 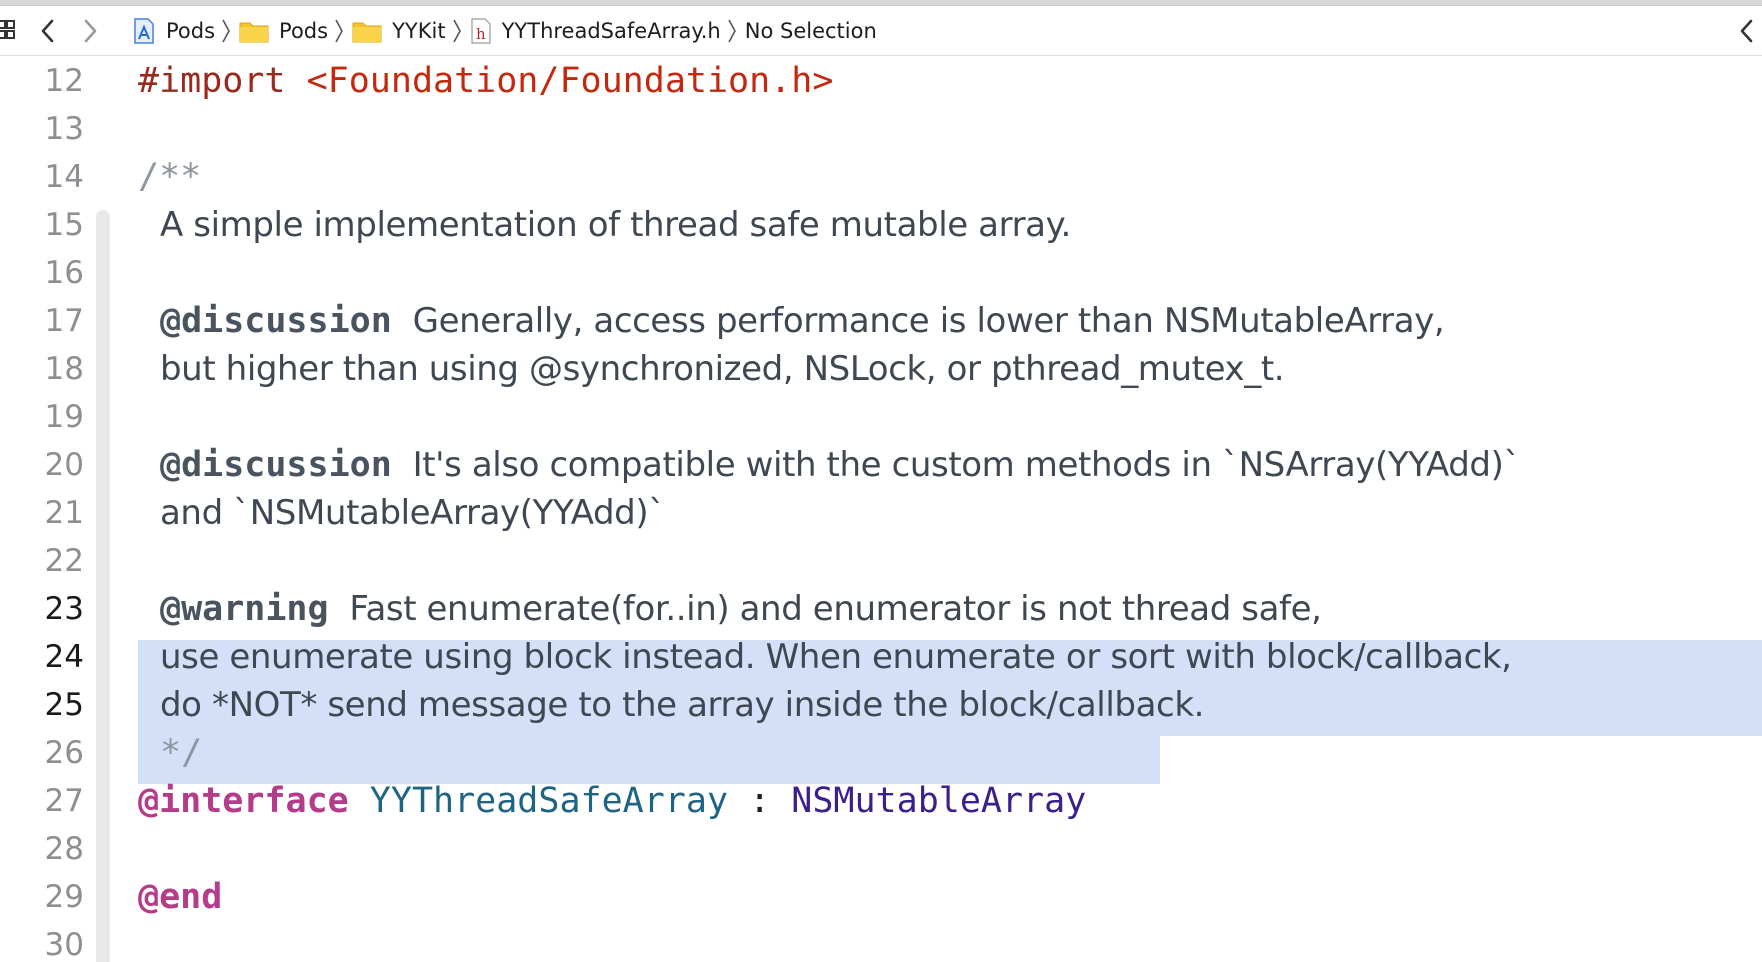 What do you see at coordinates (939, 801) in the screenshot?
I see `superclass-name: NSMutableArray` at bounding box center [939, 801].